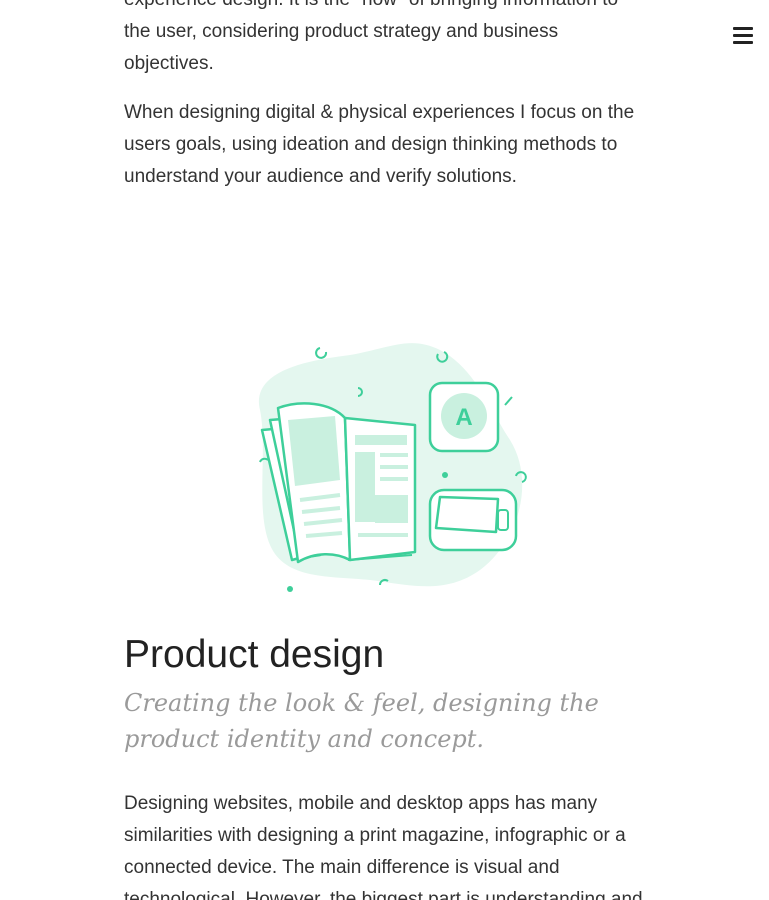 The height and width of the screenshot is (900, 769). I want to click on badge-letter: A, so click(463, 417).